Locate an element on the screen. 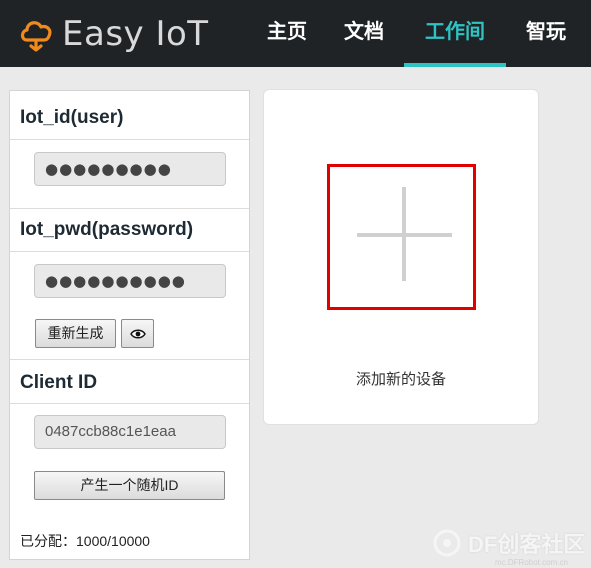  password-field: ●●●●●●●●●● is located at coordinates (130, 281).